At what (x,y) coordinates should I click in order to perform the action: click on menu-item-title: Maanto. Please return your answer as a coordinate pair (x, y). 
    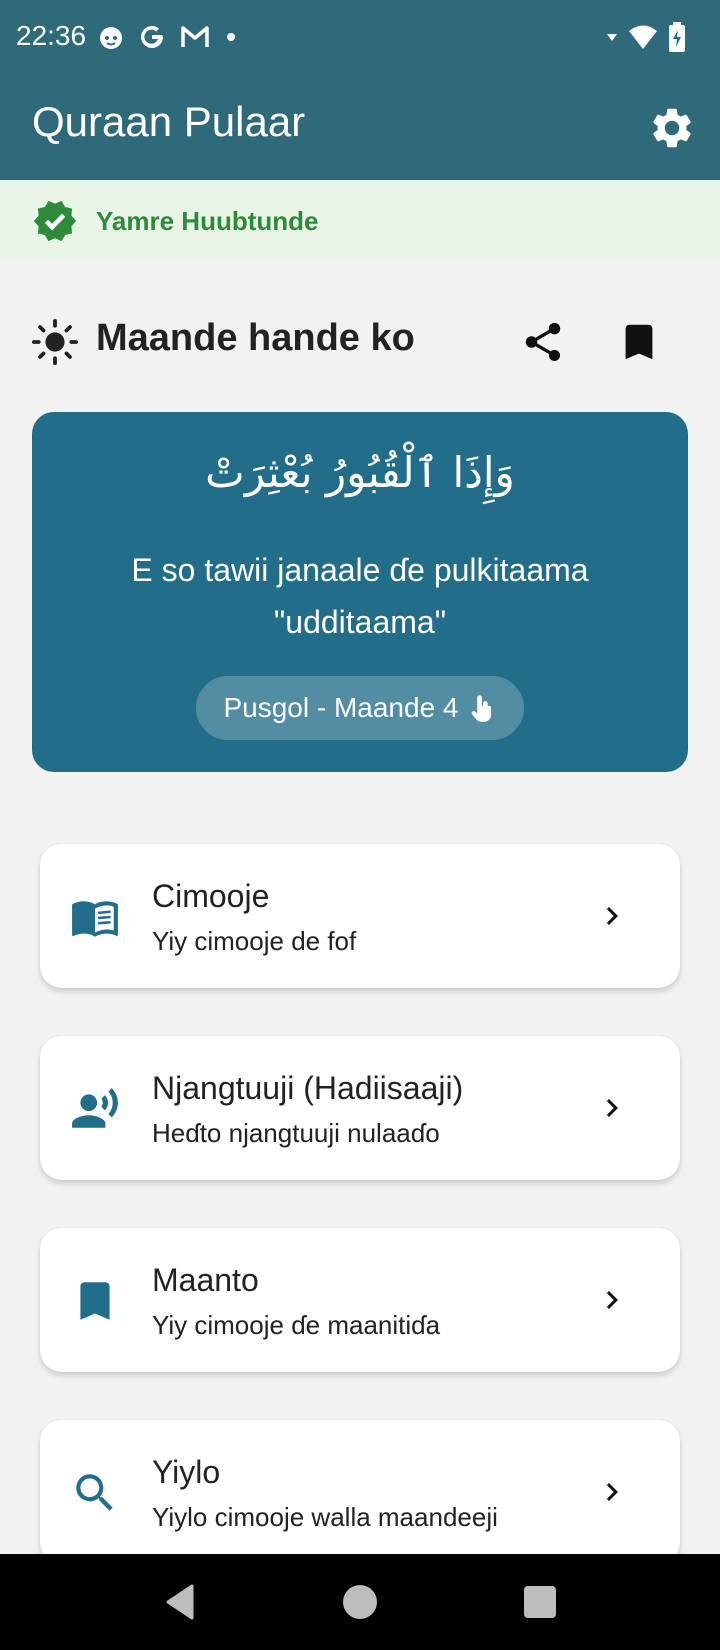
    Looking at the image, I should click on (205, 1280).